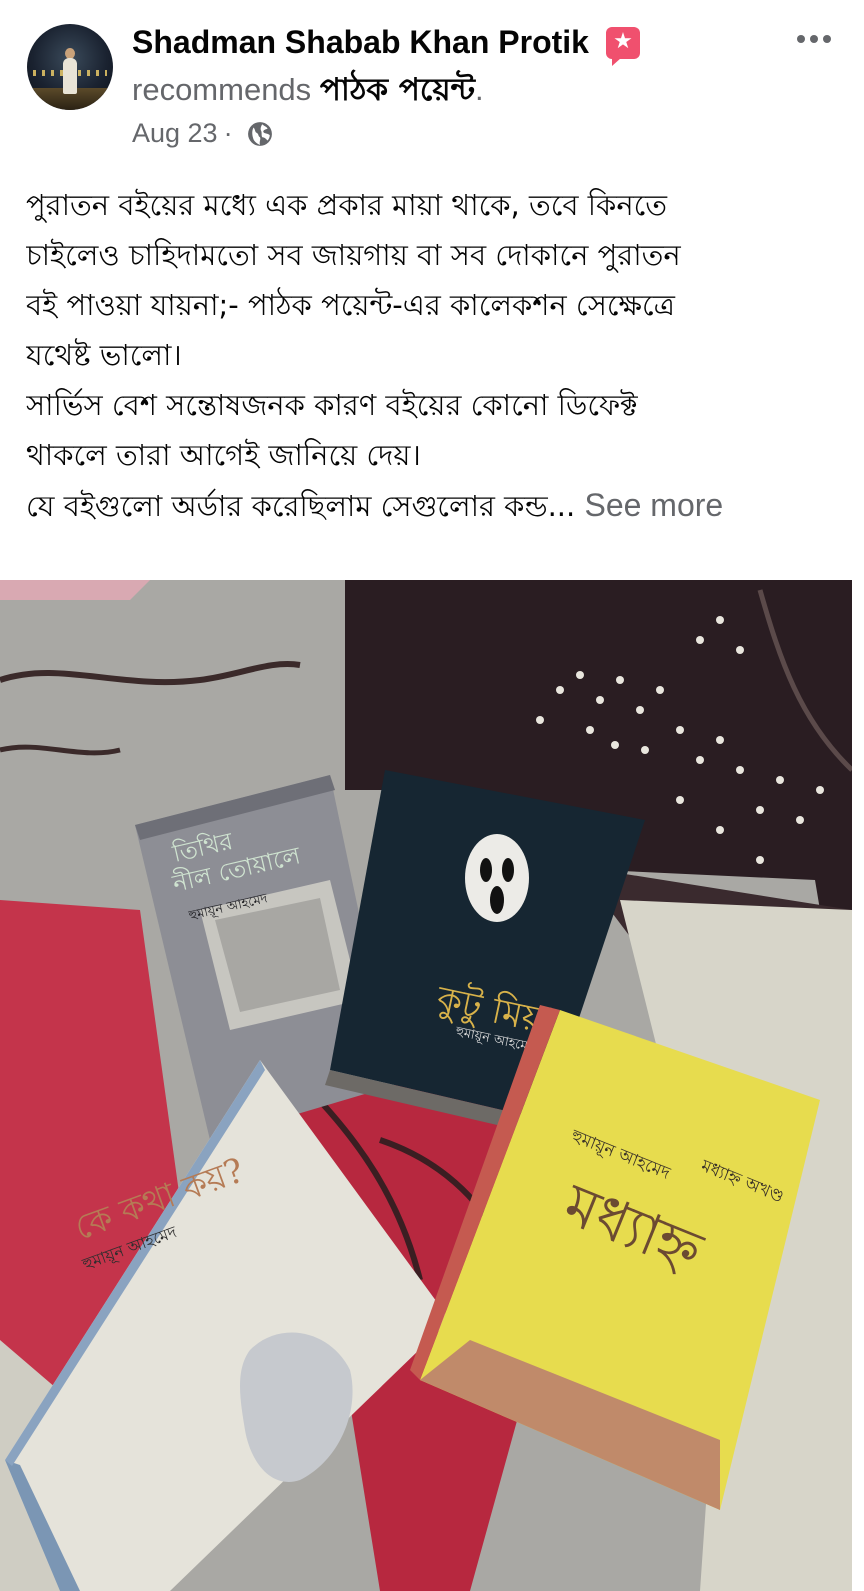 This screenshot has width=864, height=1591. Describe the element at coordinates (479, 89) in the screenshot. I see `page-name-suffix: .` at that location.